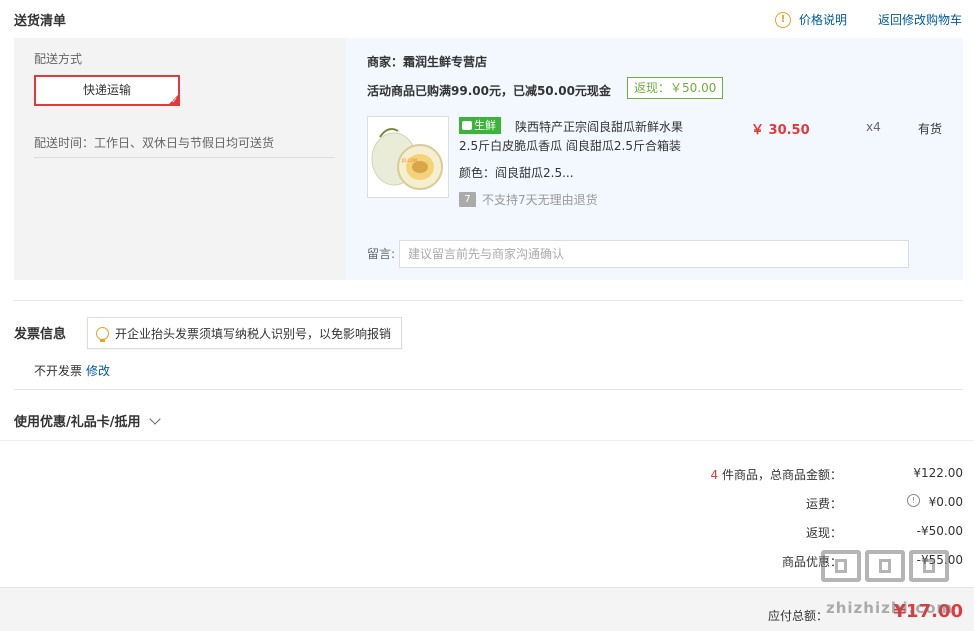  I want to click on lightbulb-icon, so click(102, 334).